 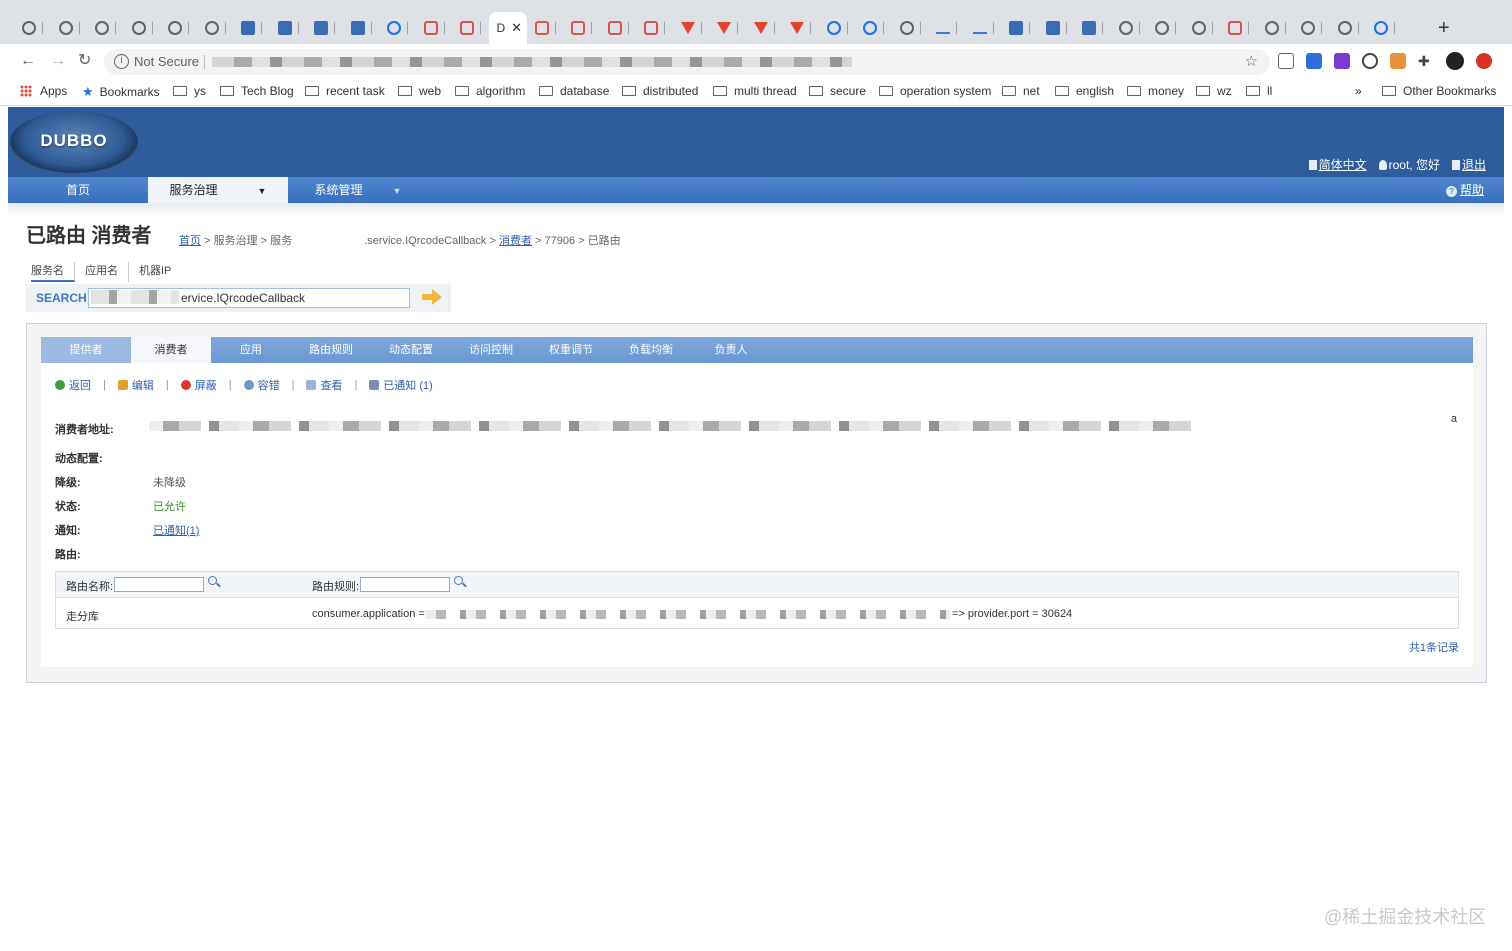 I want to click on menu-system-management: 系统管理 ▼, so click(x=358, y=190).